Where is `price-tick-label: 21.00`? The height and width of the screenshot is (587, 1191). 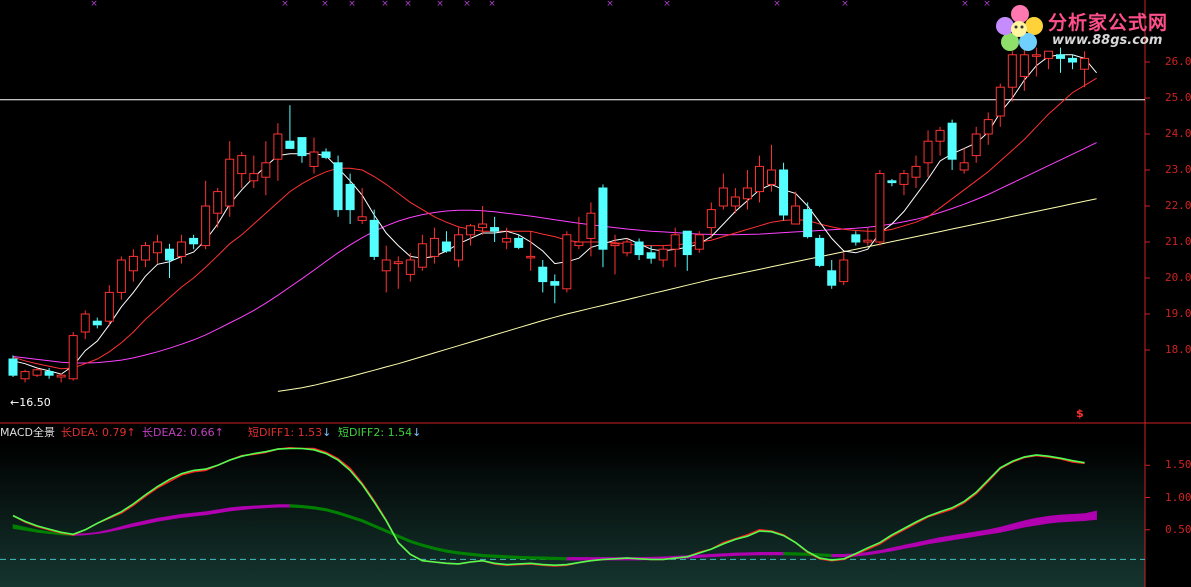
price-tick-label: 21.00 is located at coordinates (1178, 241).